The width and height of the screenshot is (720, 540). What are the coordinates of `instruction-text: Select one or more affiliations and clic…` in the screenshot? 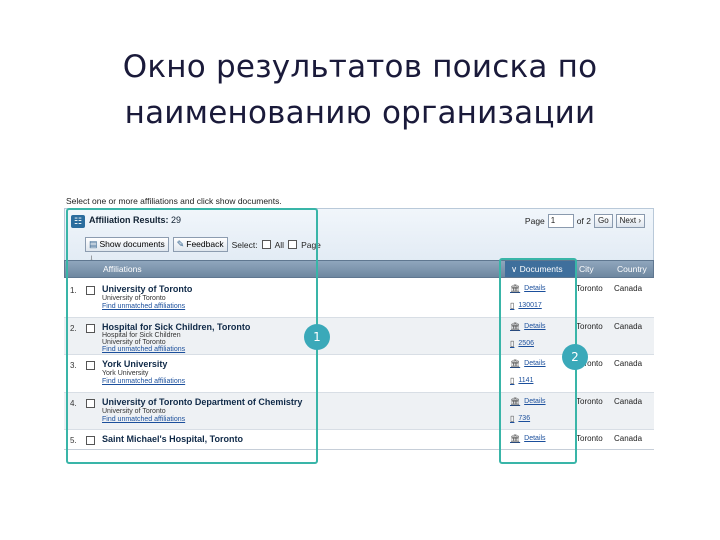 It's located at (174, 201).